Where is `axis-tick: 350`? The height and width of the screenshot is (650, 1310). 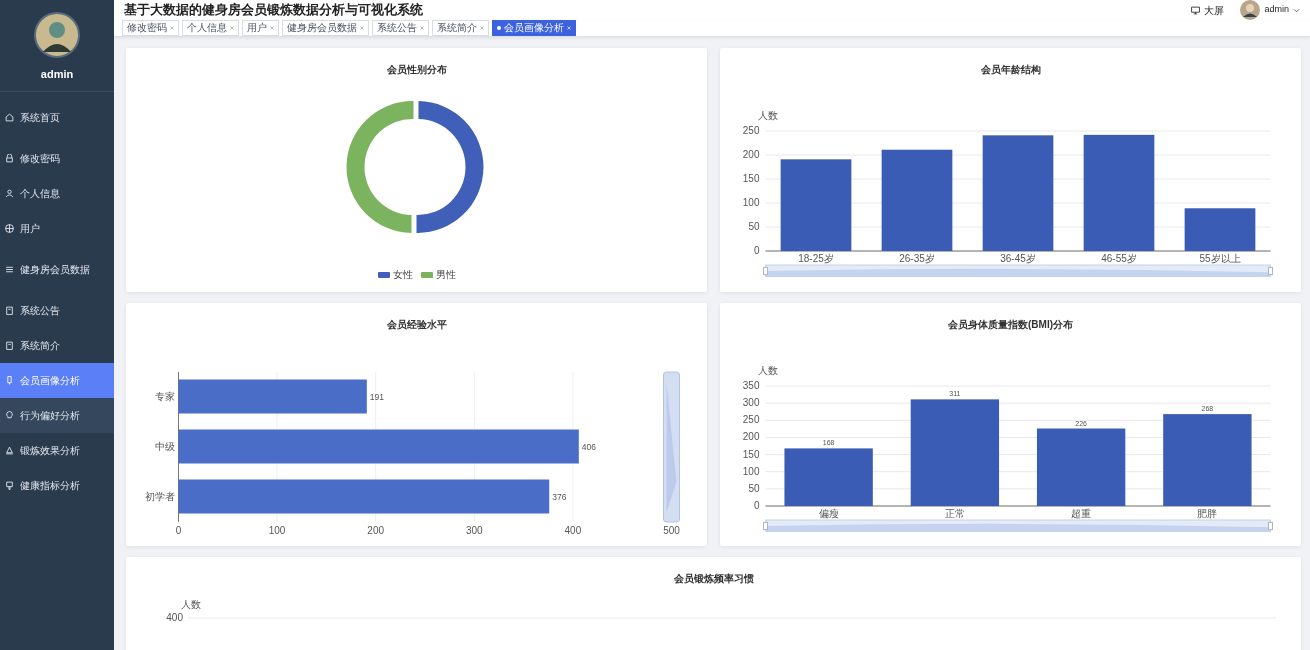 axis-tick: 350 is located at coordinates (751, 385).